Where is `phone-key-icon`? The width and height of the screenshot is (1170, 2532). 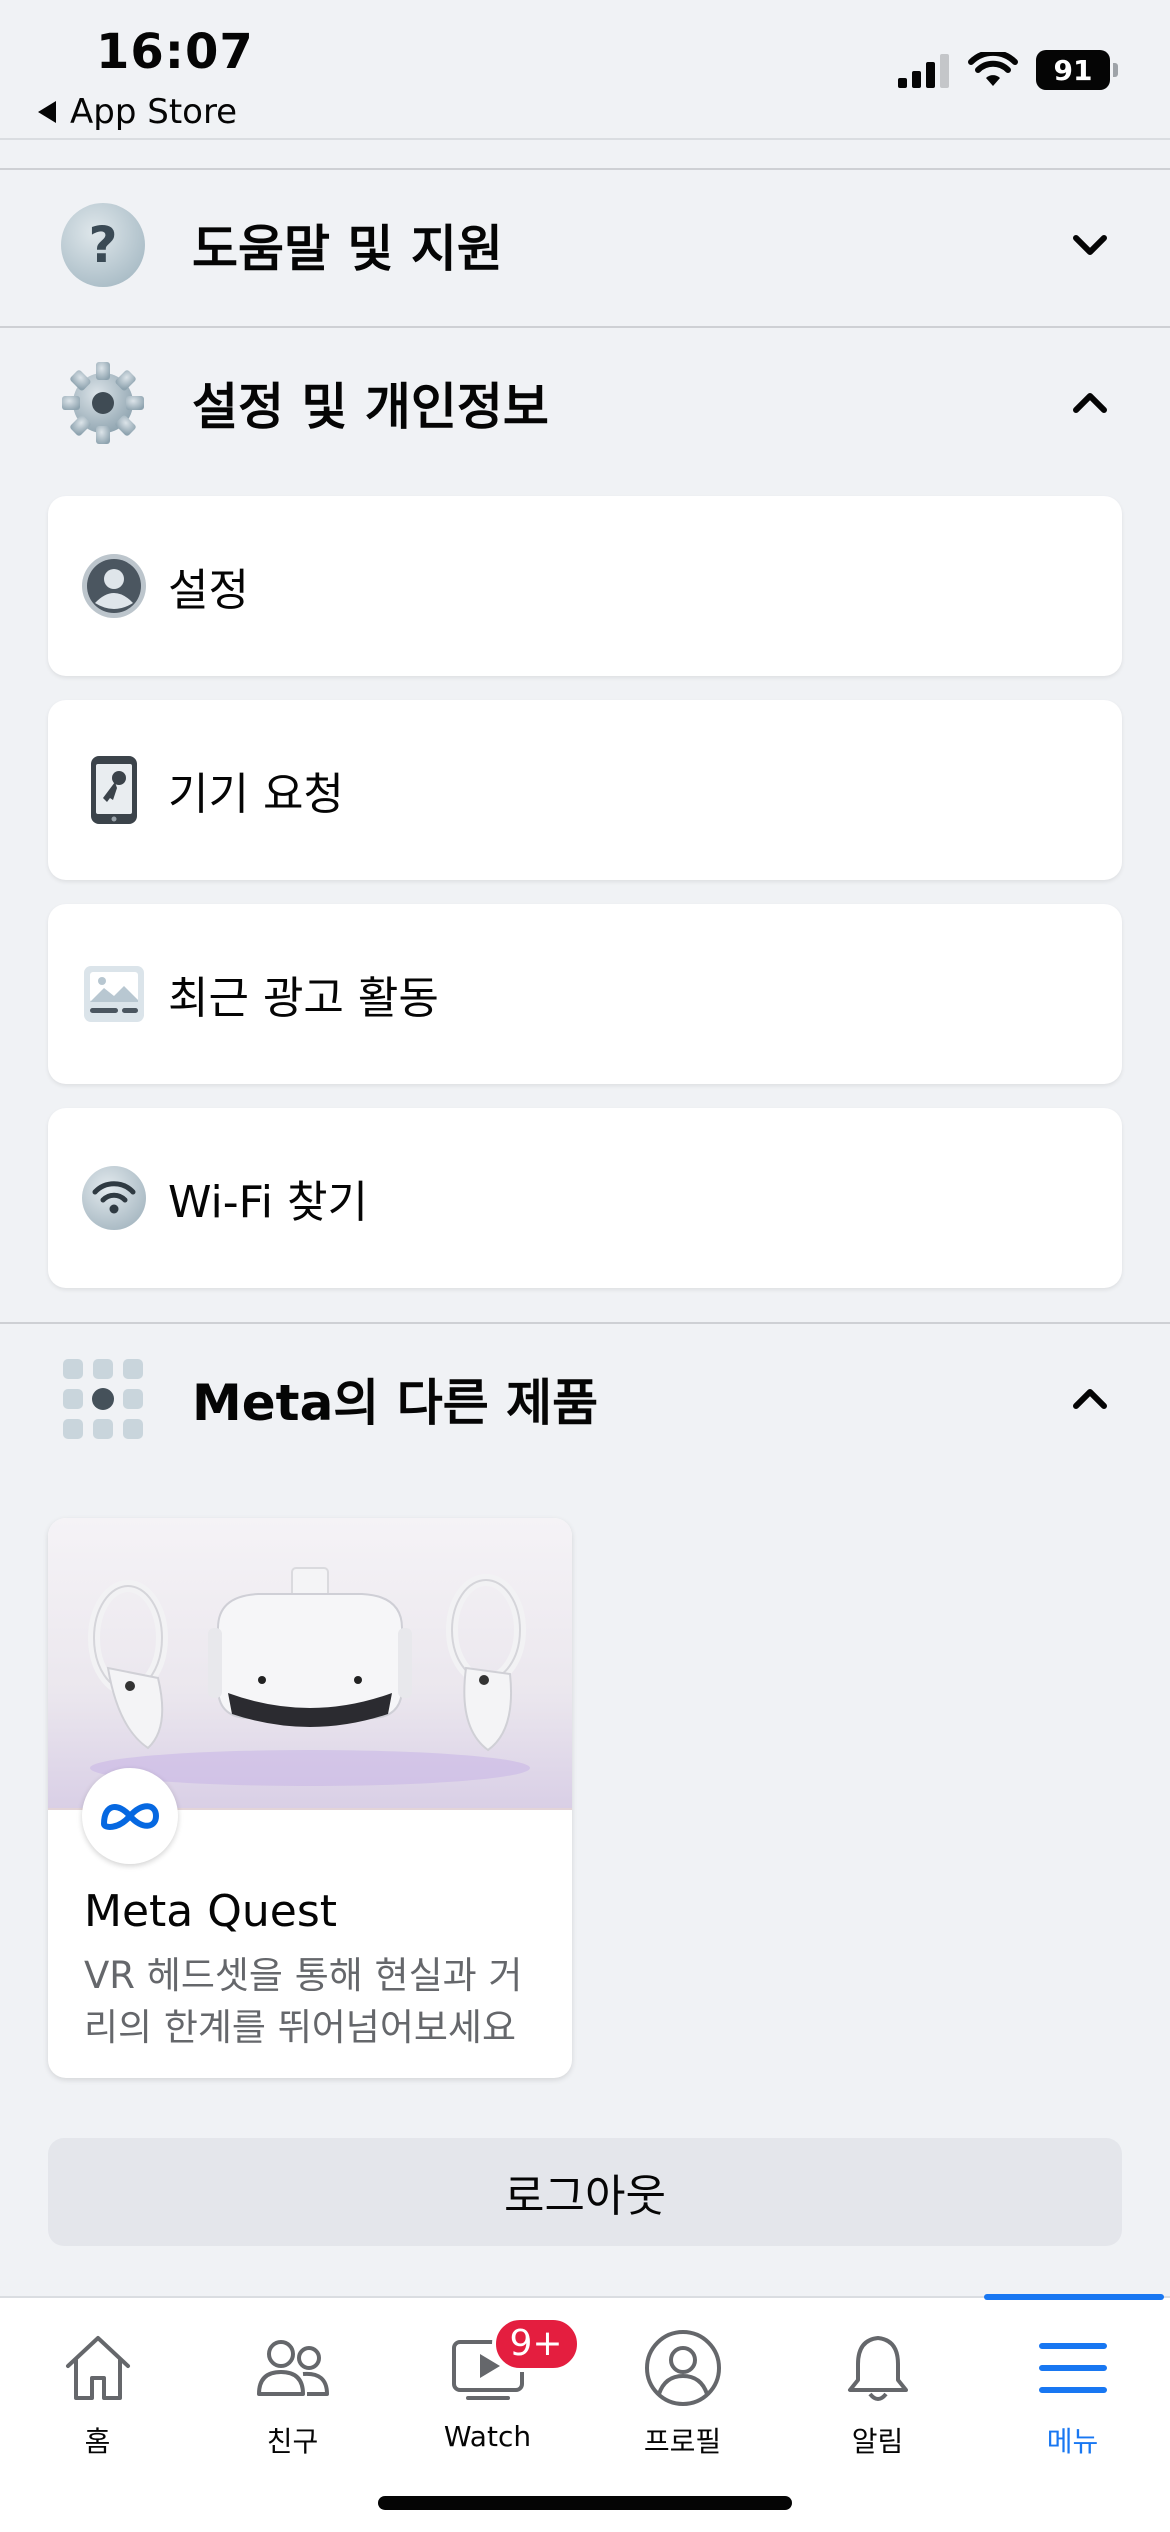
phone-key-icon is located at coordinates (114, 790).